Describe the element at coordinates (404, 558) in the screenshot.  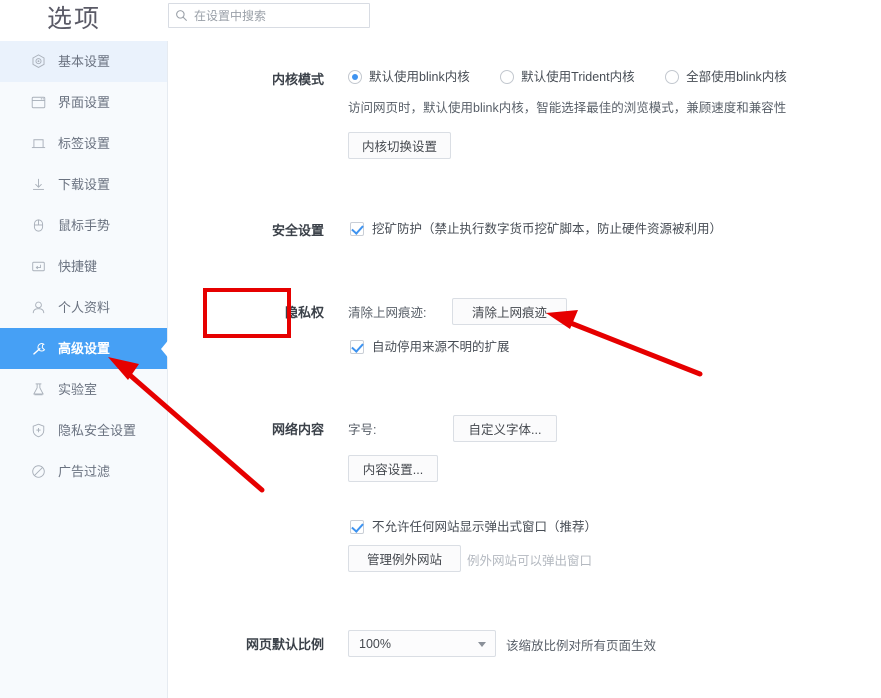
I see `manage-exception-sites-button: 管理例外网站` at that location.